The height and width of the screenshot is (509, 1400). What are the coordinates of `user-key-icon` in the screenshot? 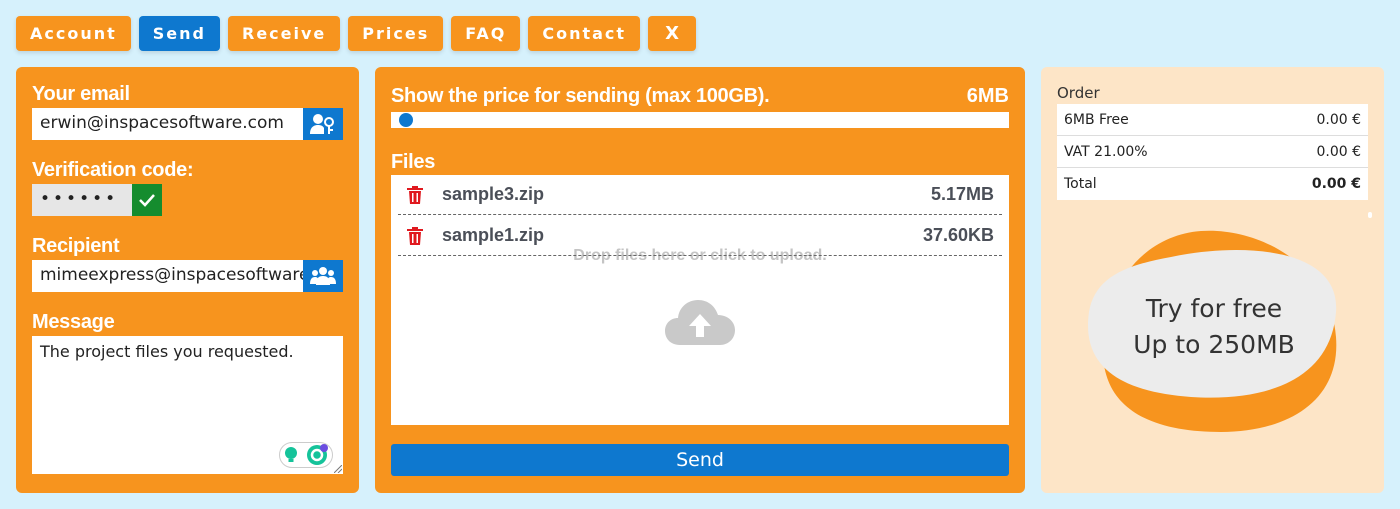 It's located at (322, 124).